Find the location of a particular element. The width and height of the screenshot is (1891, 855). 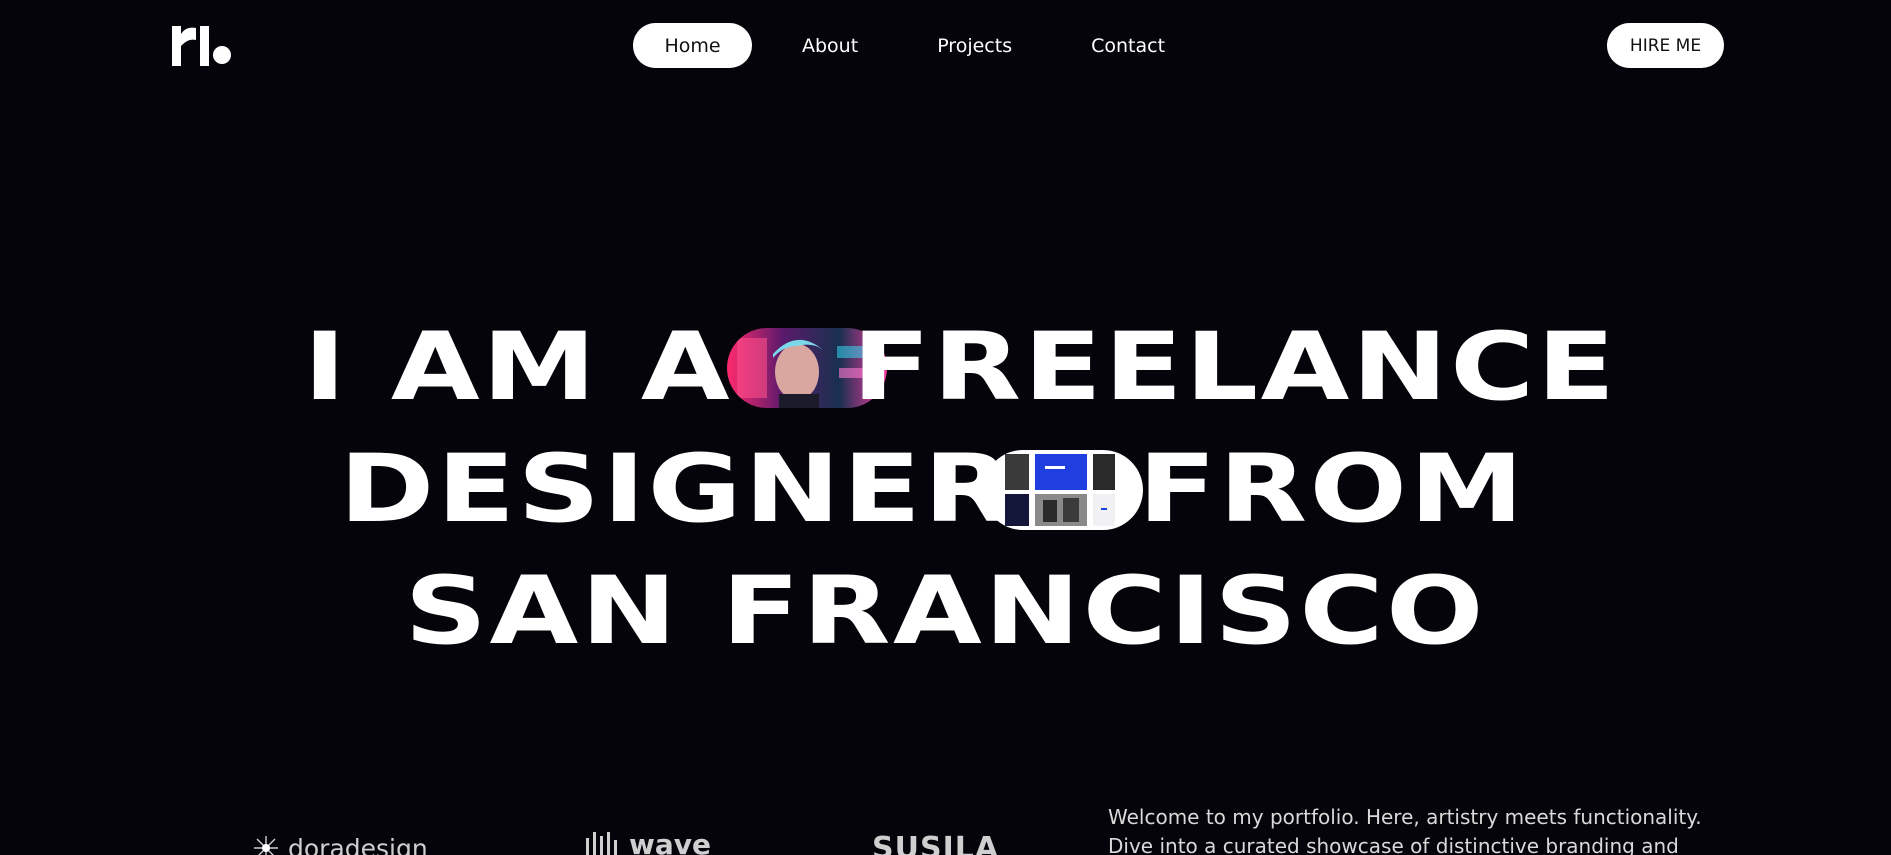

projects-thumbnail is located at coordinates (1063, 490).